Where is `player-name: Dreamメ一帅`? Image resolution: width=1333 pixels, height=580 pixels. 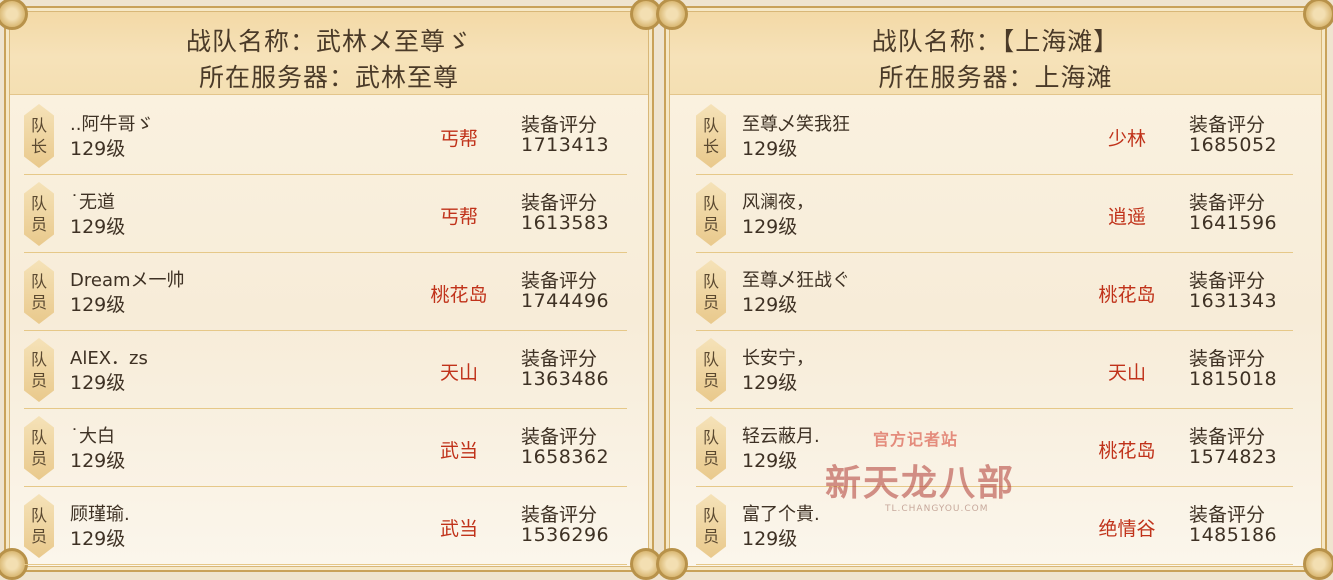
player-name: Dreamメ一帅 is located at coordinates (127, 280).